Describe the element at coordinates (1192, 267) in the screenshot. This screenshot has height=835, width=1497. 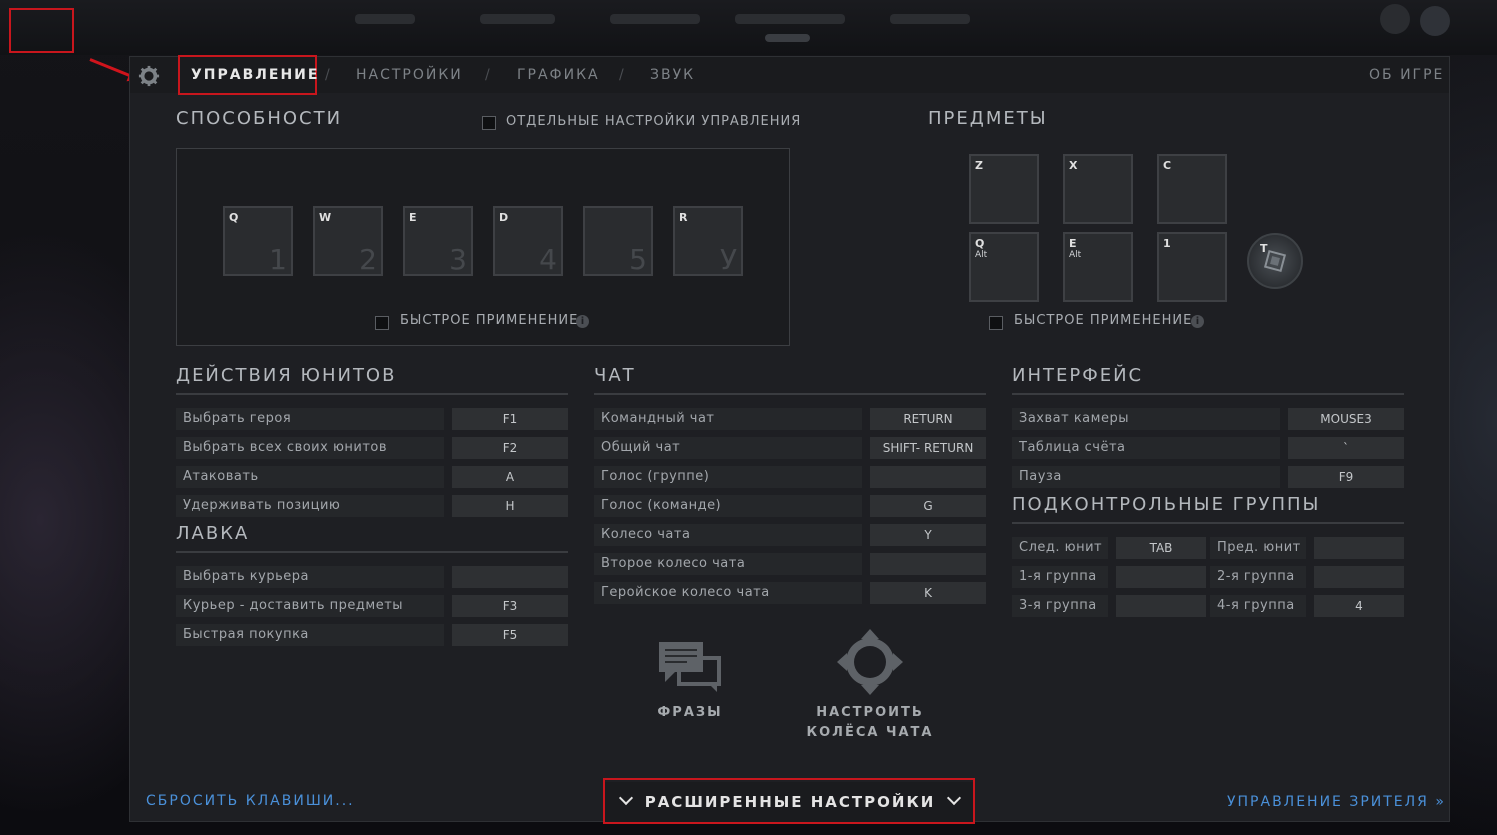
I see `item-slot: 1` at that location.